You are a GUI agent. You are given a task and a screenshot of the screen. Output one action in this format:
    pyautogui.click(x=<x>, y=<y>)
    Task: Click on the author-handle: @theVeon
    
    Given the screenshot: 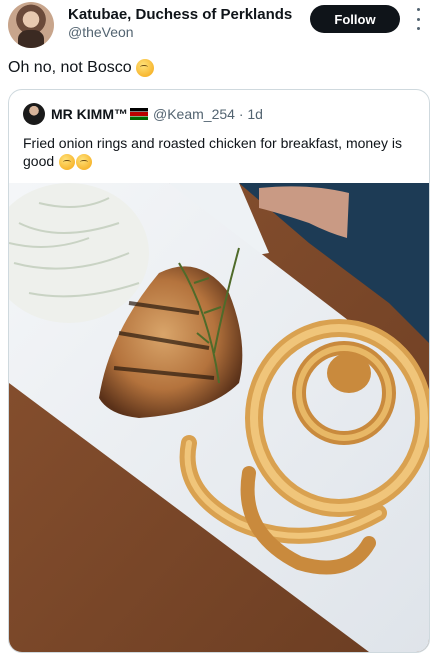 What is the action you would take?
    pyautogui.click(x=101, y=32)
    